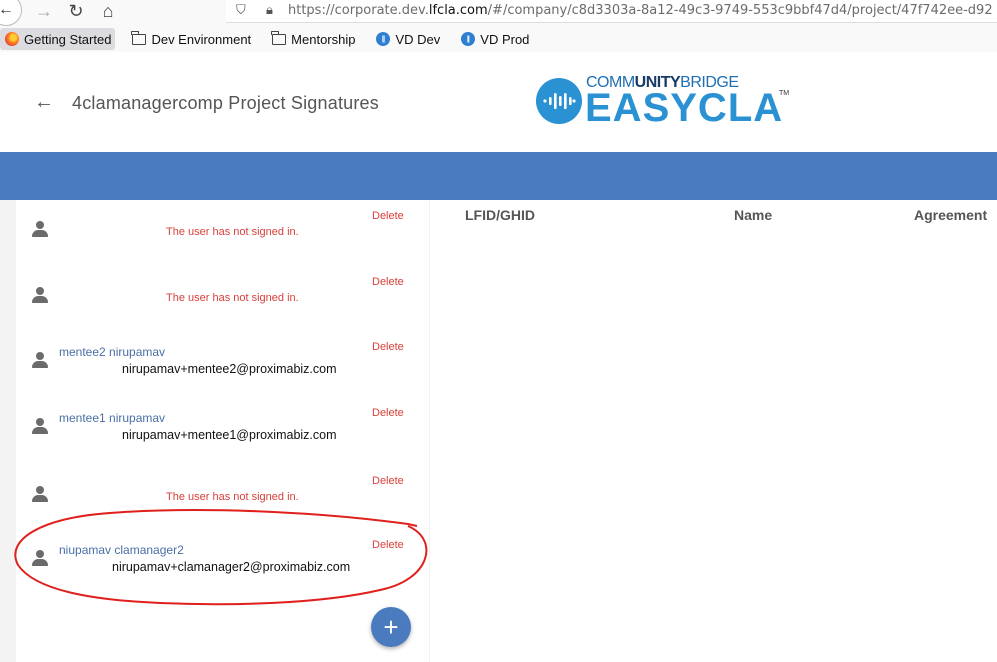  I want to click on browser-back-button: ←, so click(11, 13).